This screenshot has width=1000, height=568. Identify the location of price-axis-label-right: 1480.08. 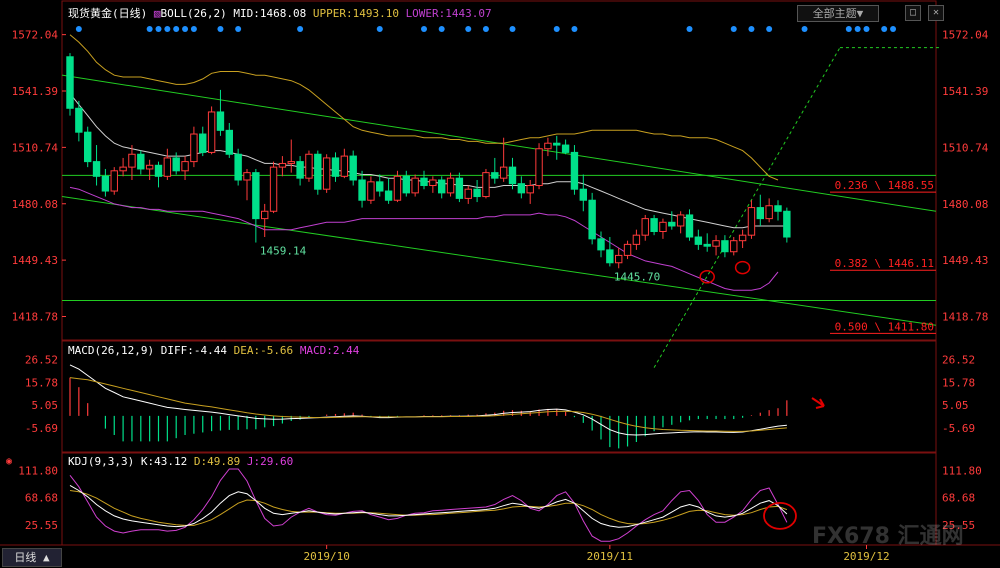
(965, 204).